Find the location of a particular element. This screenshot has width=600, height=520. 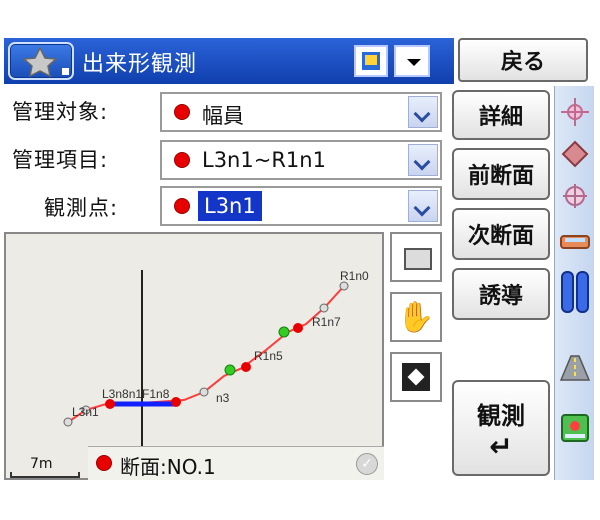

target-select: 幅員 is located at coordinates (301, 112).